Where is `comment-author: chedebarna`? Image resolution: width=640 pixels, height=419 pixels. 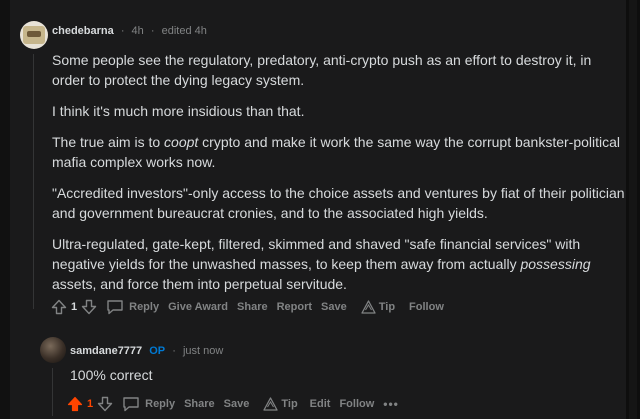 comment-author: chedebarna is located at coordinates (83, 31).